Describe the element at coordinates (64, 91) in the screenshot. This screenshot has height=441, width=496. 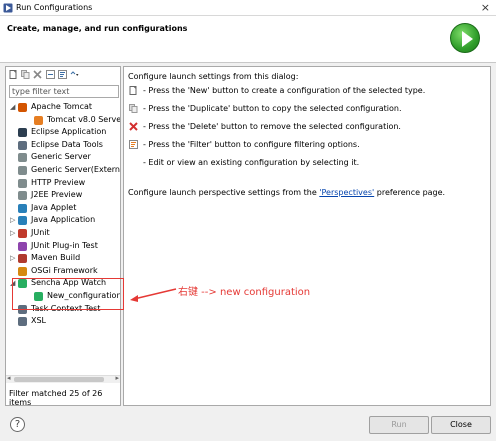
I see `filter-input: type filter text` at that location.